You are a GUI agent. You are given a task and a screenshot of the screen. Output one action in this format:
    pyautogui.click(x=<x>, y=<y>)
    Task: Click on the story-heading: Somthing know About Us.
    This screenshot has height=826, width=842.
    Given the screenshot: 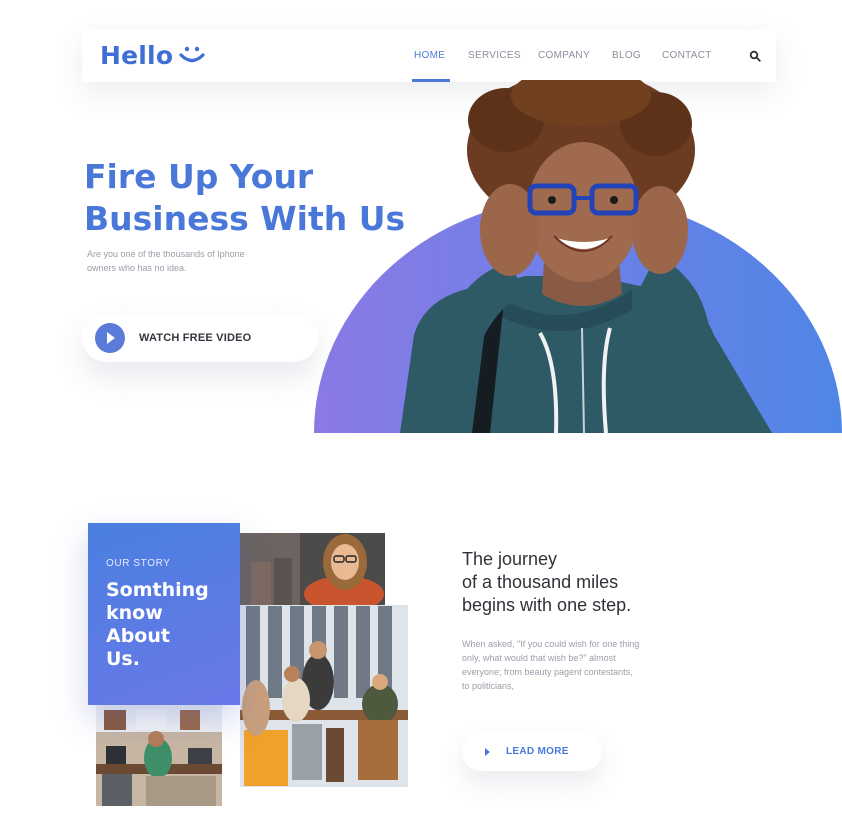 What is the action you would take?
    pyautogui.click(x=171, y=625)
    